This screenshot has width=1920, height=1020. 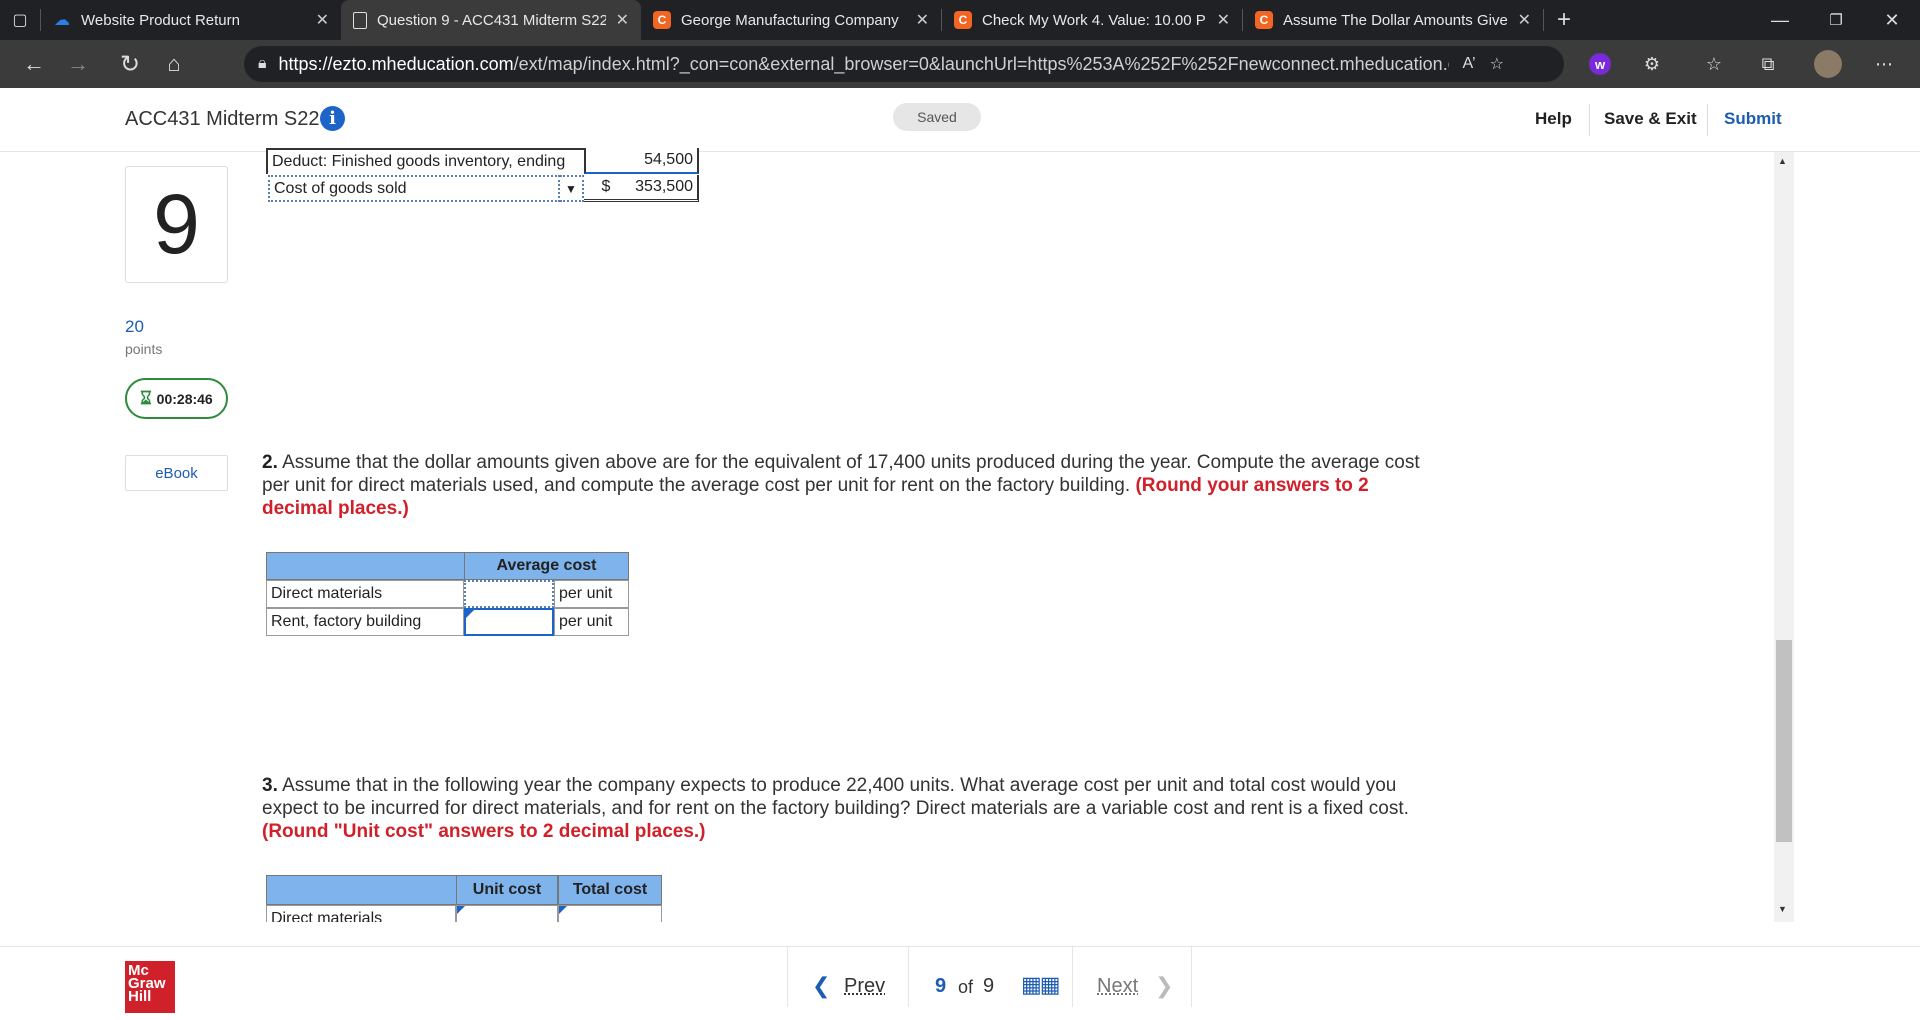 What do you see at coordinates (610, 890) in the screenshot?
I see `table-header-total-cost: Total cost` at bounding box center [610, 890].